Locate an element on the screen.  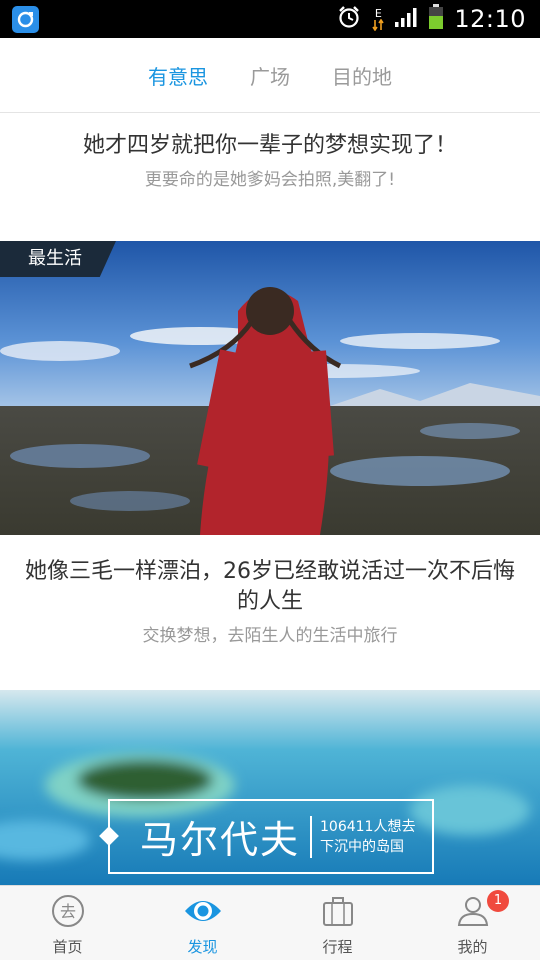
bottom-nav-bar: 去 首页 发现 行程 1 我的 is located at coordinates (270, 922).